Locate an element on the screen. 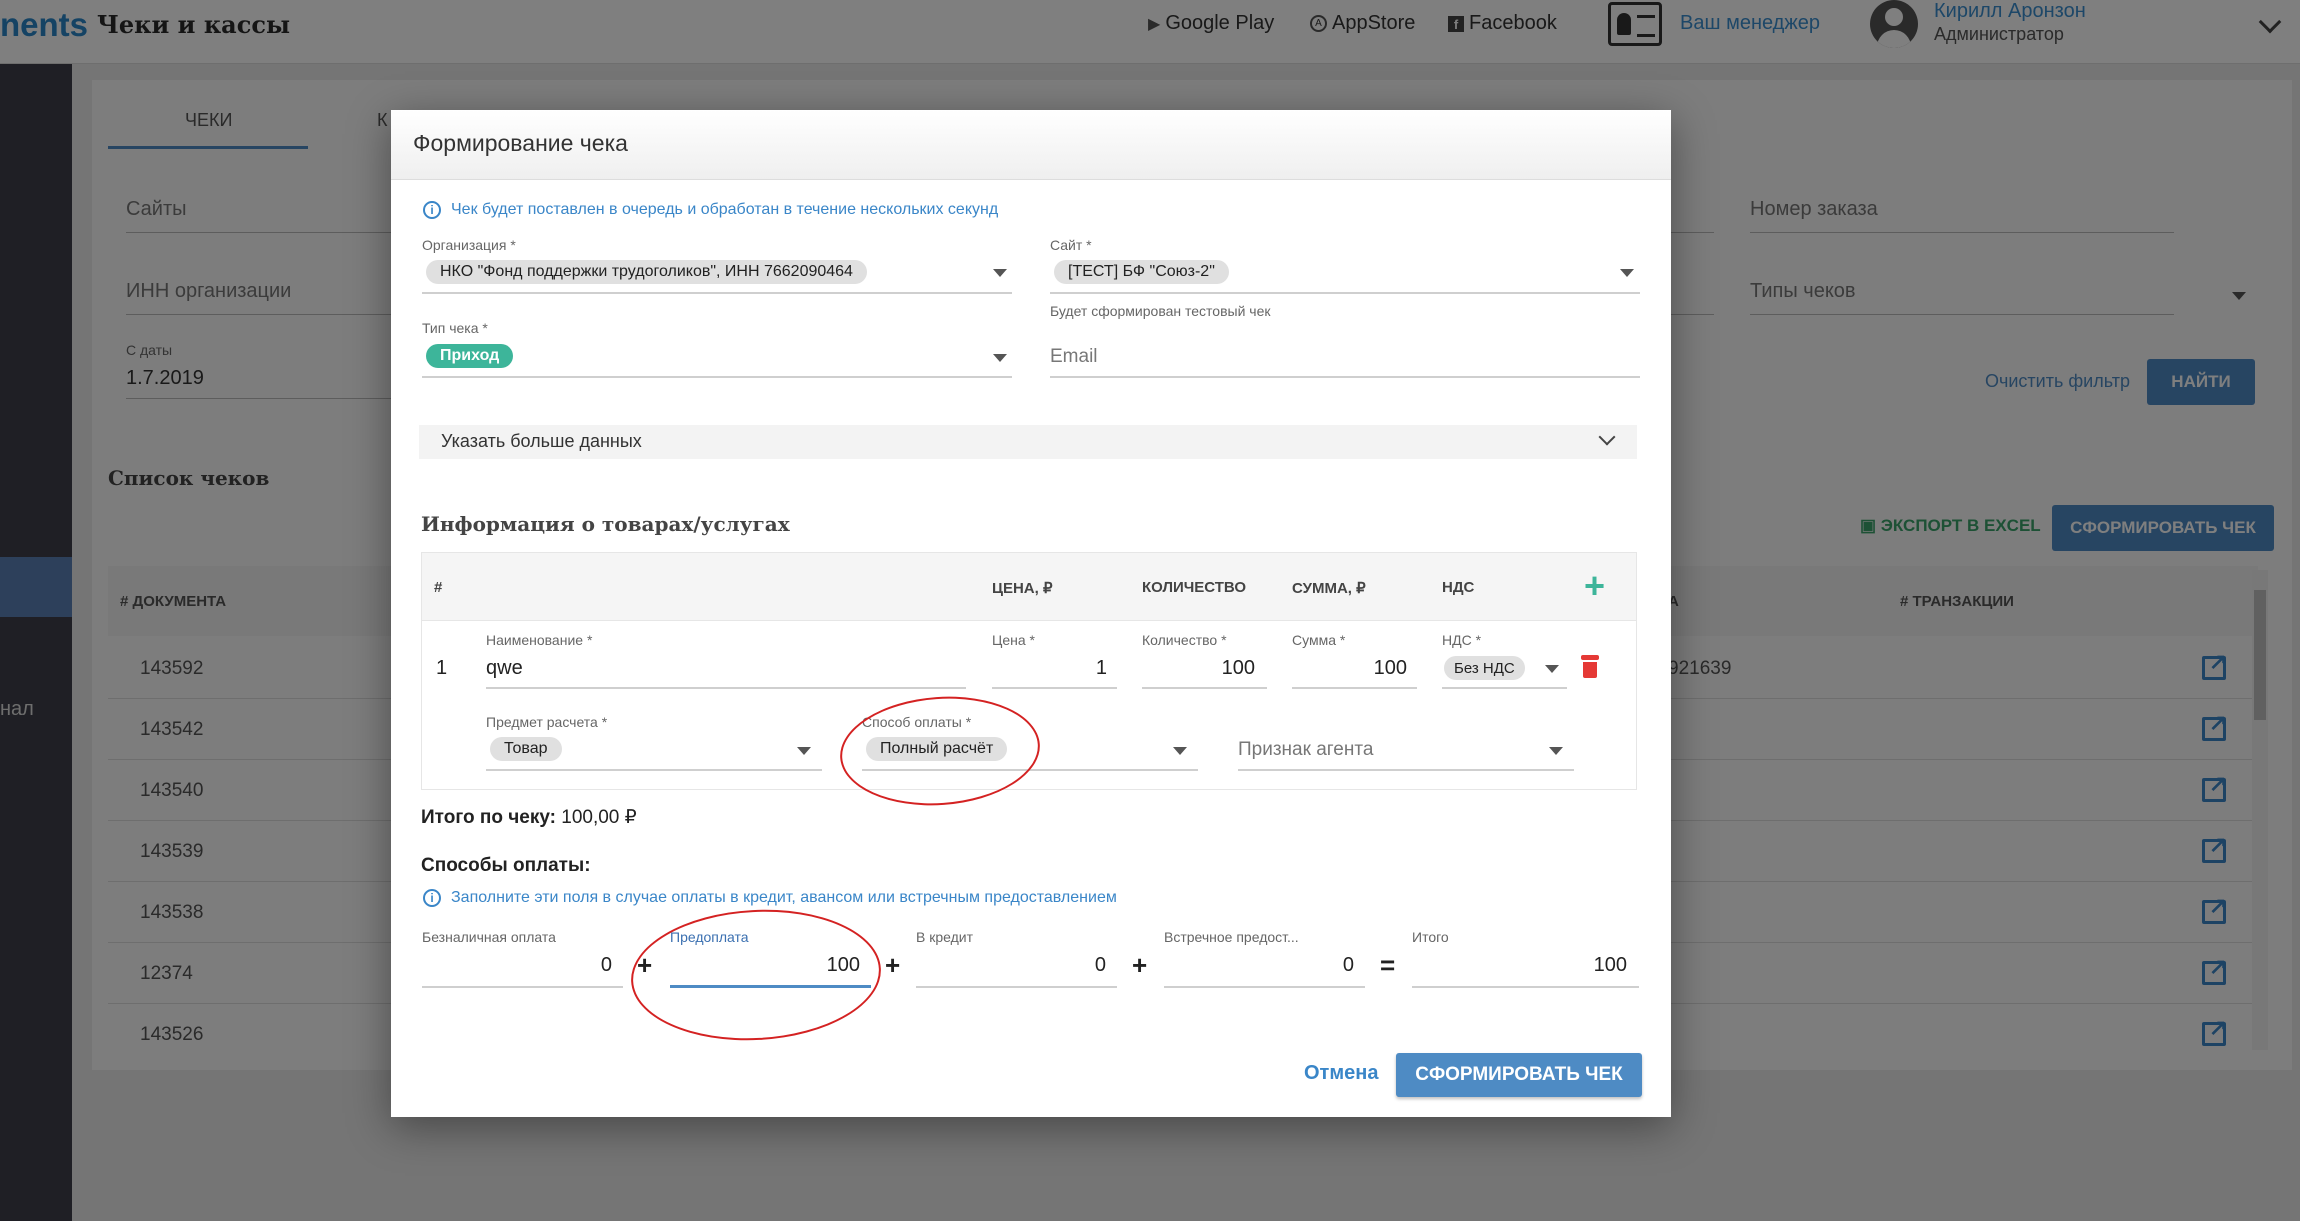 This screenshot has height=1221, width=2300. equals-sign: = is located at coordinates (1388, 965).